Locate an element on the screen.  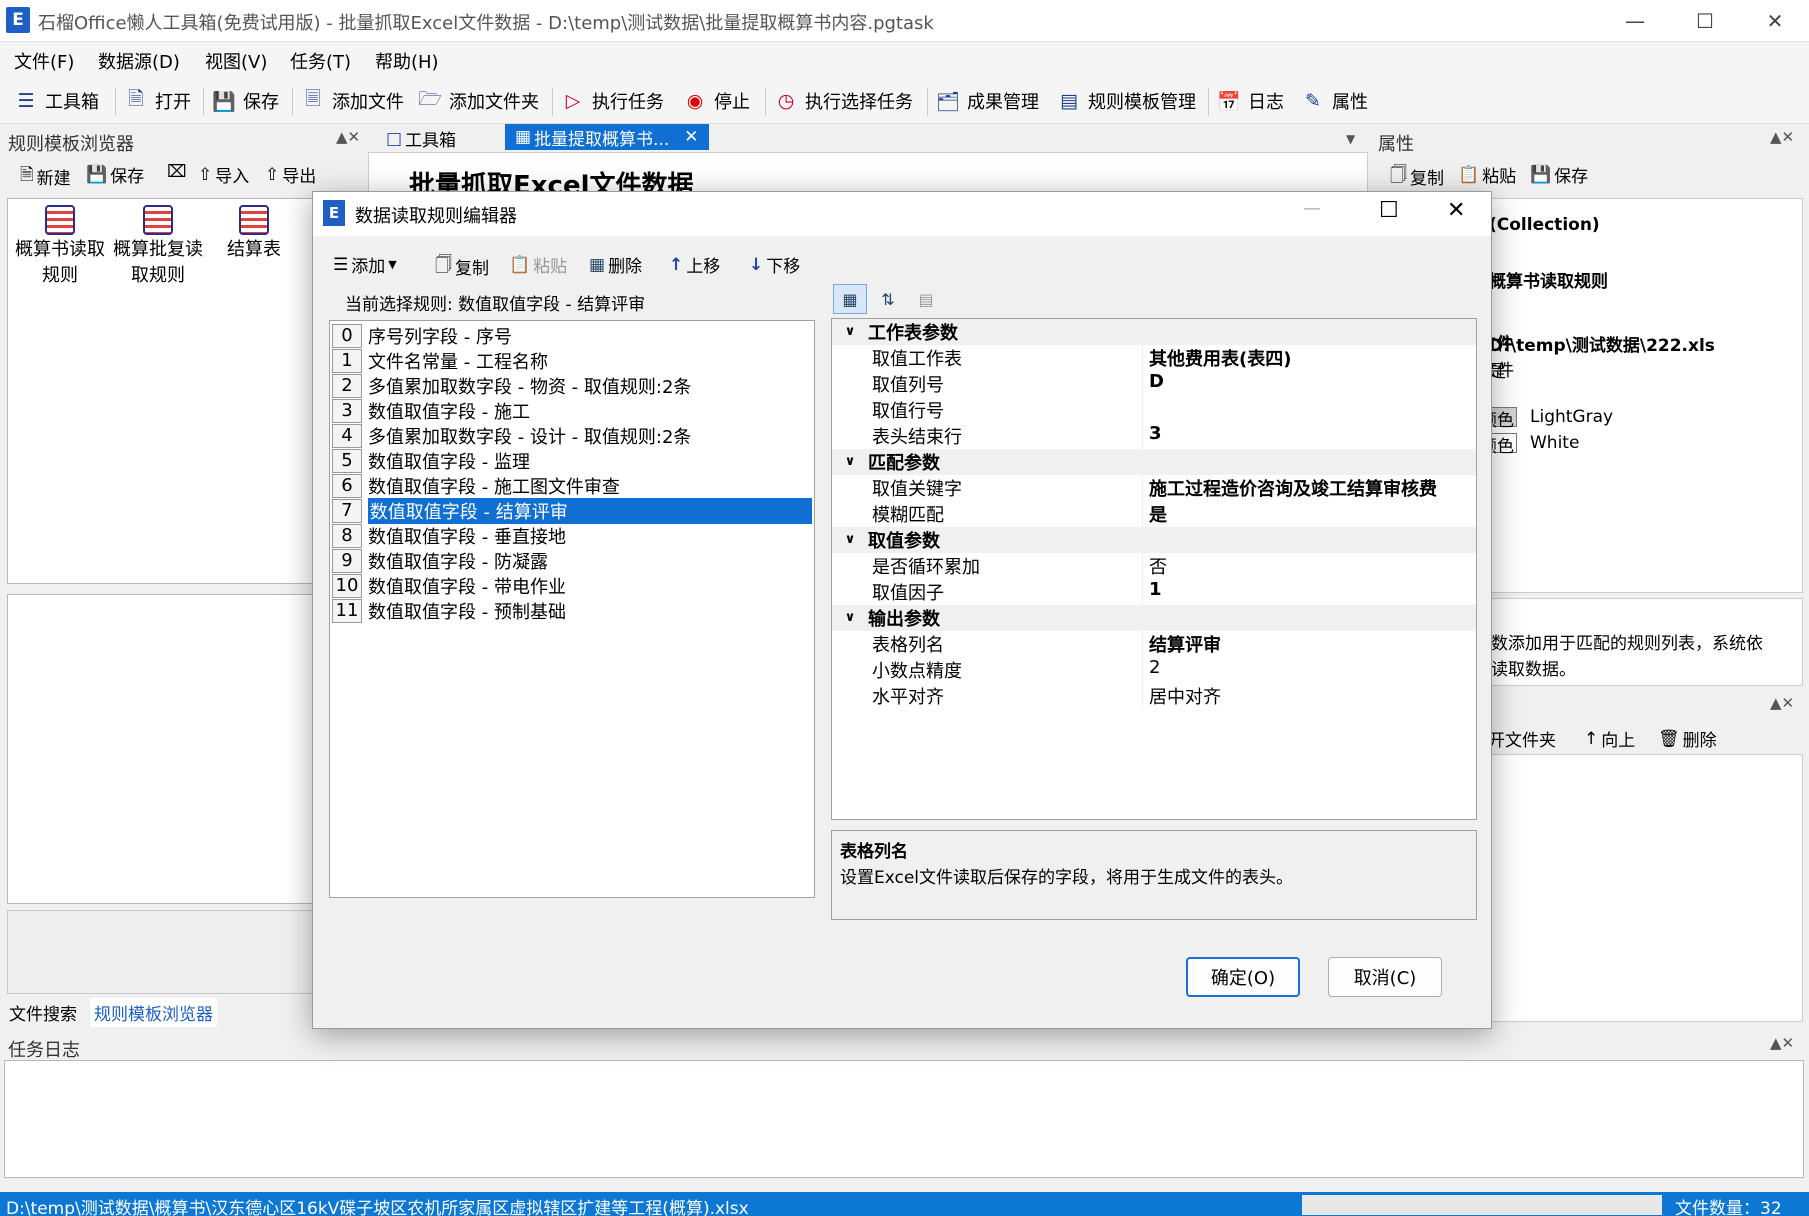
property-value: 施工过程造价咨询及竣工结算审核费 is located at coordinates (1289, 488).